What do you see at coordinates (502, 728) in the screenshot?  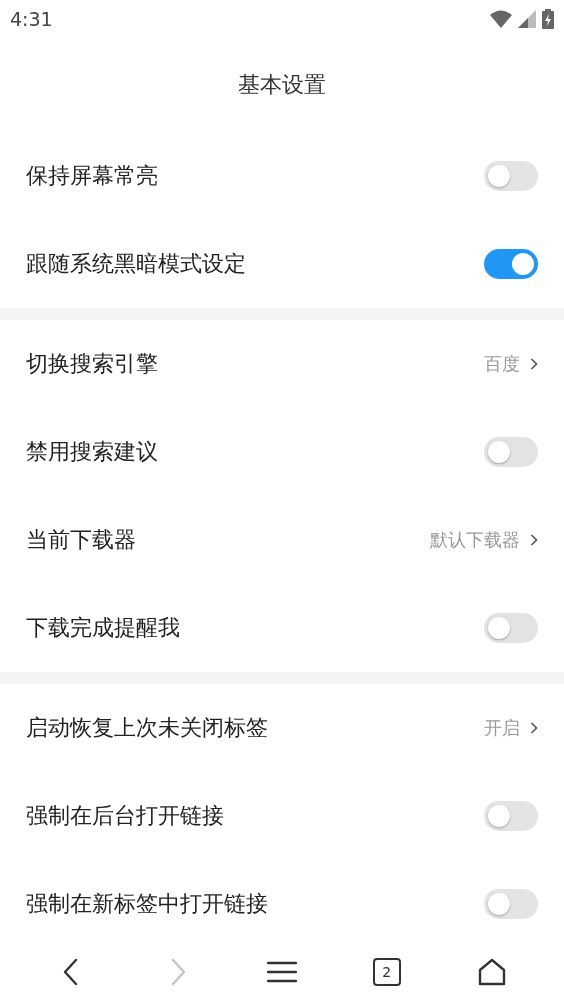 I see `setting-value: 开启` at bounding box center [502, 728].